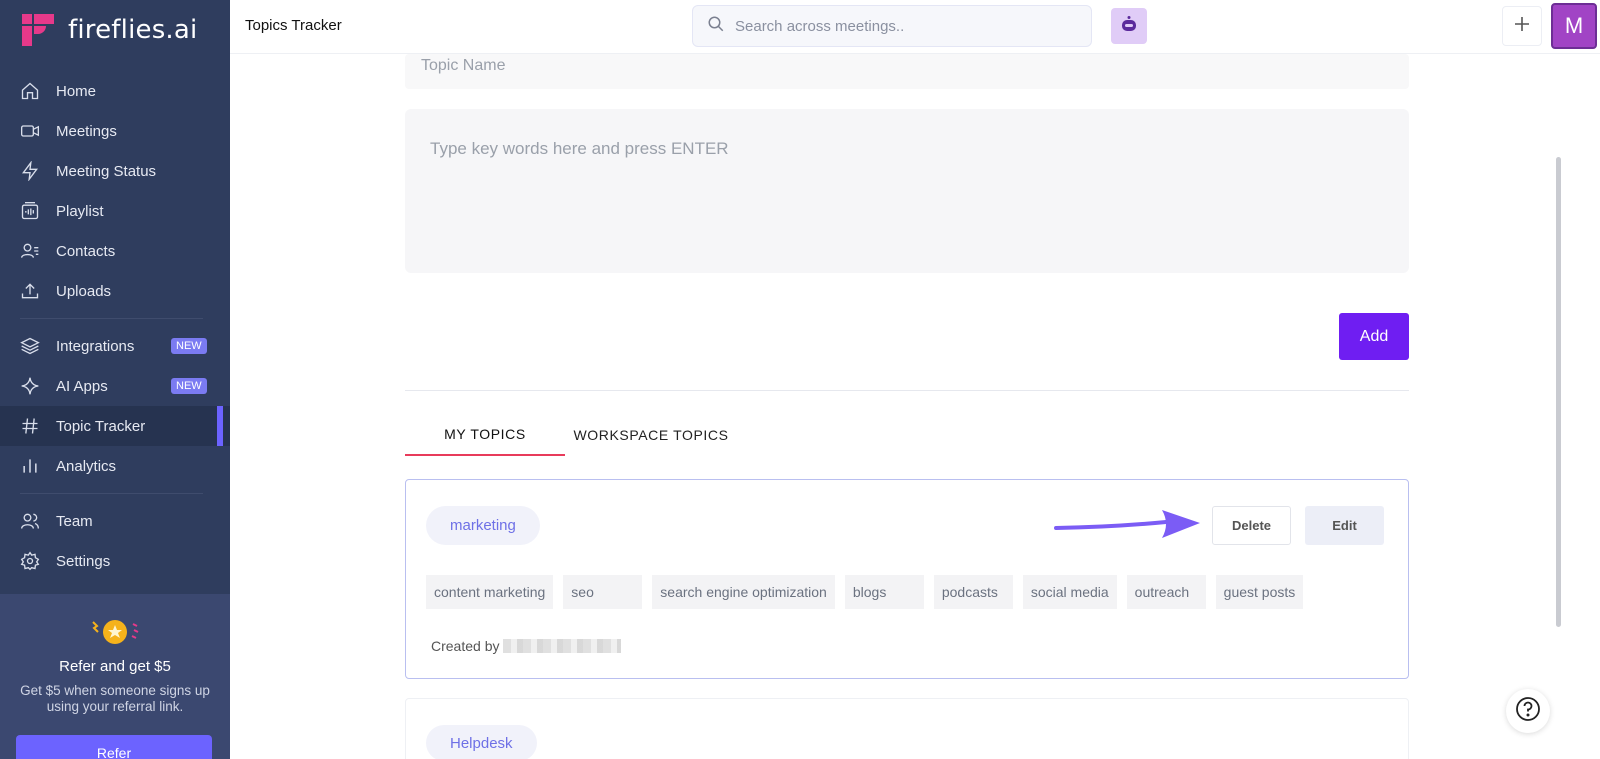 The width and height of the screenshot is (1600, 759). I want to click on sidebar-item-meeting-status: Meeting Status, so click(115, 171).